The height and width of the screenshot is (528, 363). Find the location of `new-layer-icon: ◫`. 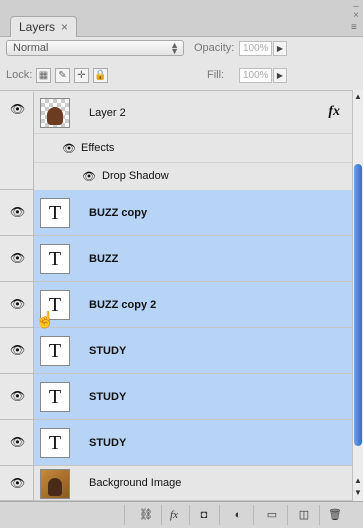

new-layer-icon: ◫ is located at coordinates (304, 515).